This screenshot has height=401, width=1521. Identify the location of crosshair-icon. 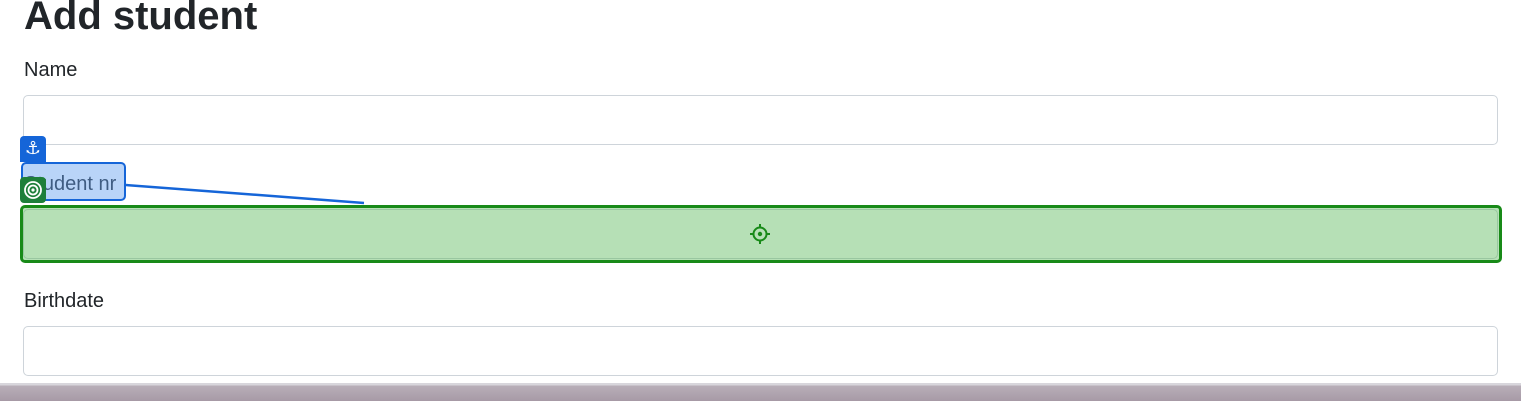
(760, 234).